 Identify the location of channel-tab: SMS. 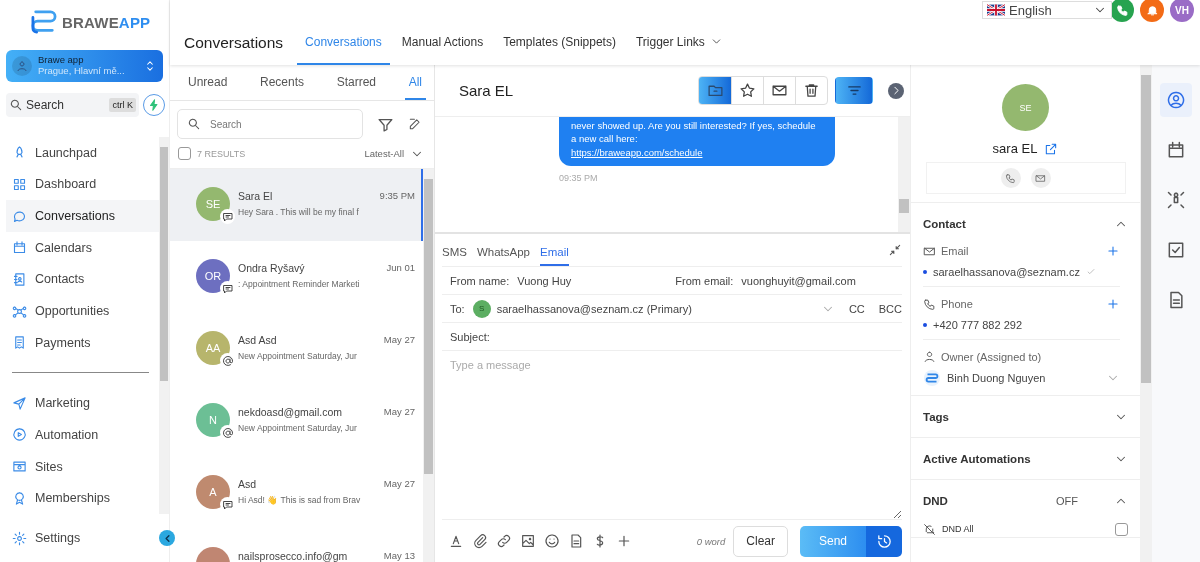
(454, 256).